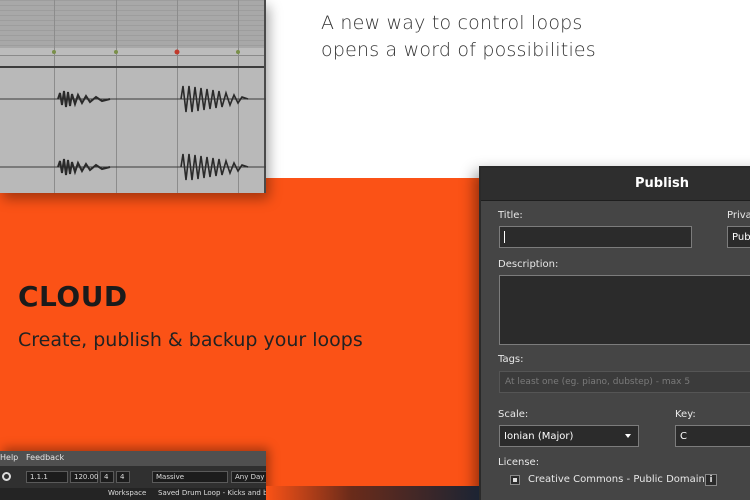 This screenshot has height=500, width=750. What do you see at coordinates (452, 23) in the screenshot?
I see `tagline-line-1: A new way to control loops` at bounding box center [452, 23].